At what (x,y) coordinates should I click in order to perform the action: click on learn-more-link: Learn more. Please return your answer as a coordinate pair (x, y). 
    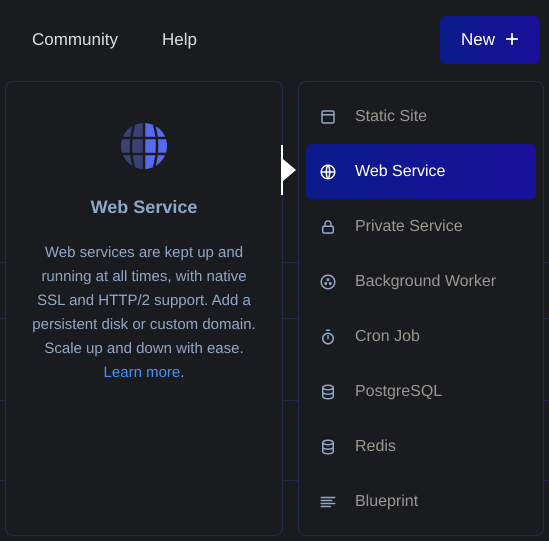
    Looking at the image, I should click on (142, 372).